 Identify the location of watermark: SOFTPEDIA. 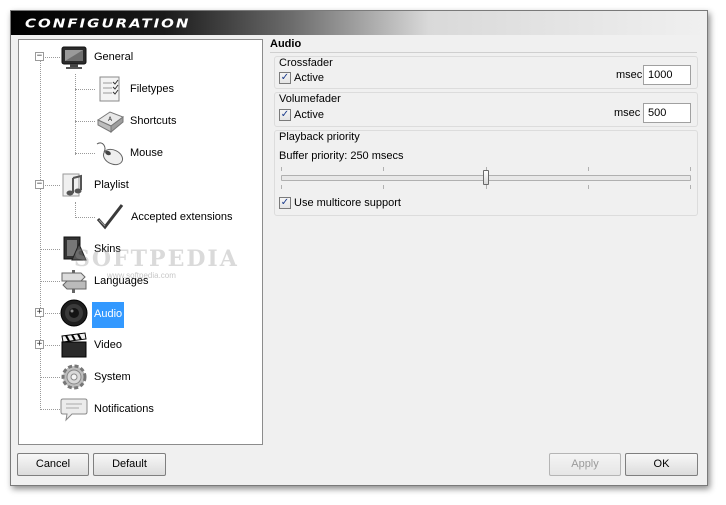
(156, 259).